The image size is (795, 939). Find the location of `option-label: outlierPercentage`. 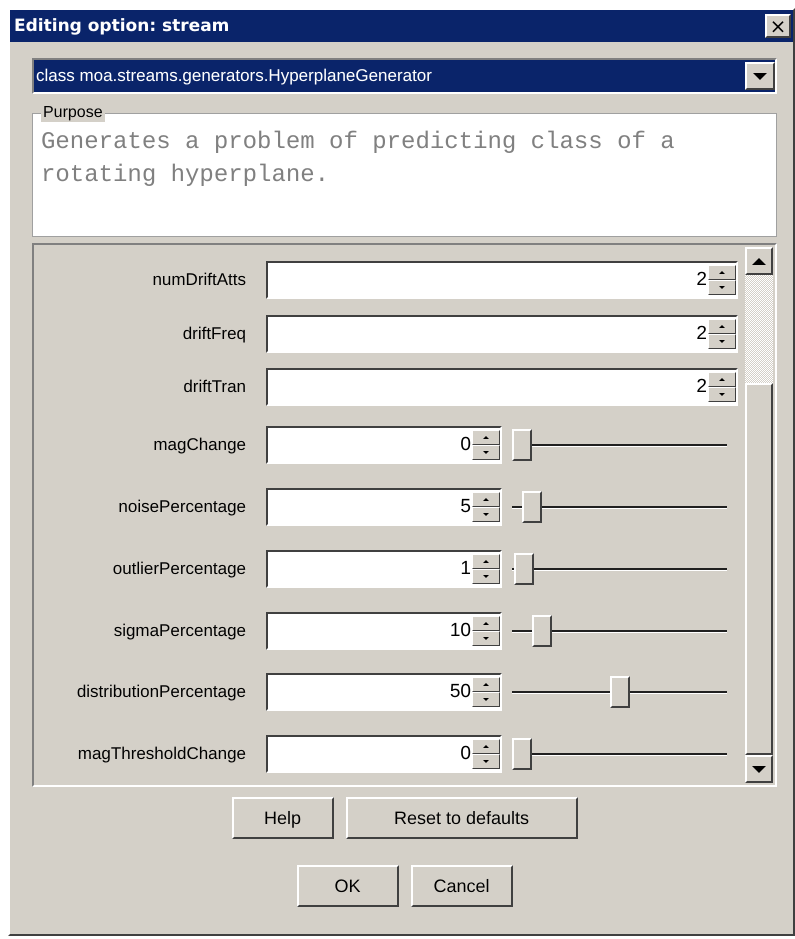

option-label: outlierPercentage is located at coordinates (179, 568).